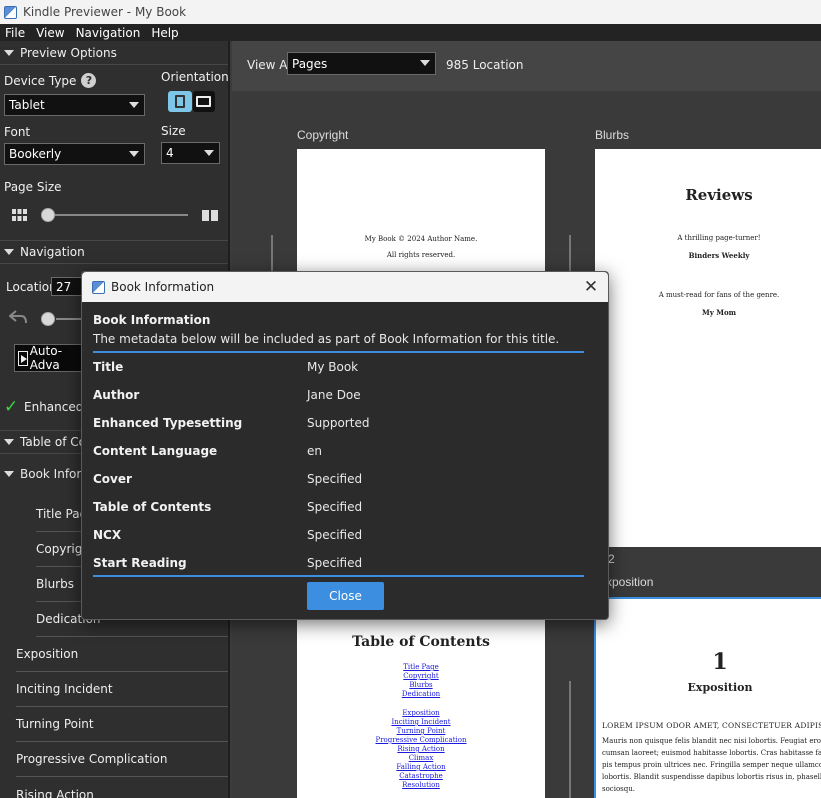  Describe the element at coordinates (98, 287) in the screenshot. I see `kindle-previewer-app-icon` at that location.